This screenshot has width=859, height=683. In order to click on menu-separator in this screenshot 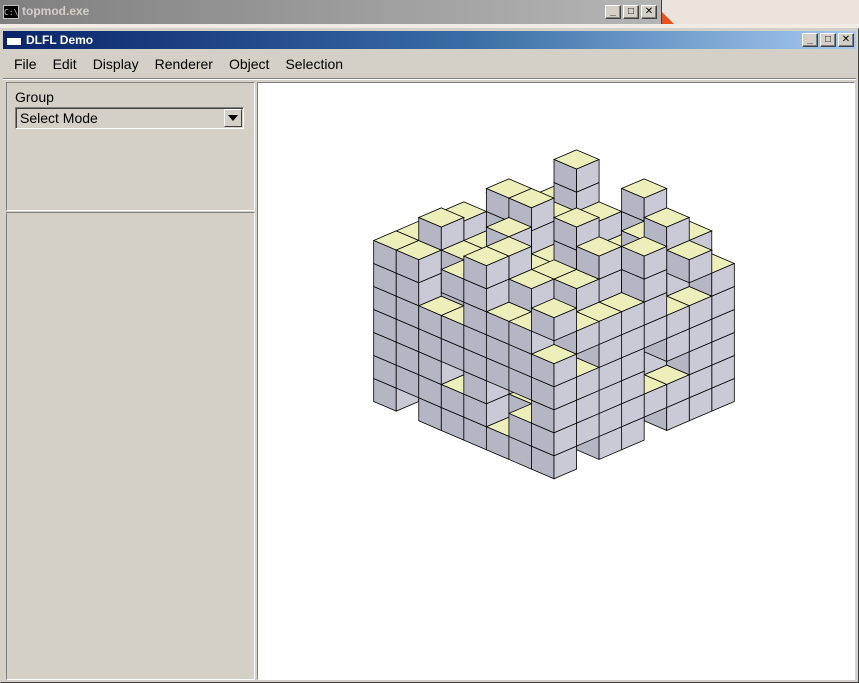, I will do `click(429, 79)`.